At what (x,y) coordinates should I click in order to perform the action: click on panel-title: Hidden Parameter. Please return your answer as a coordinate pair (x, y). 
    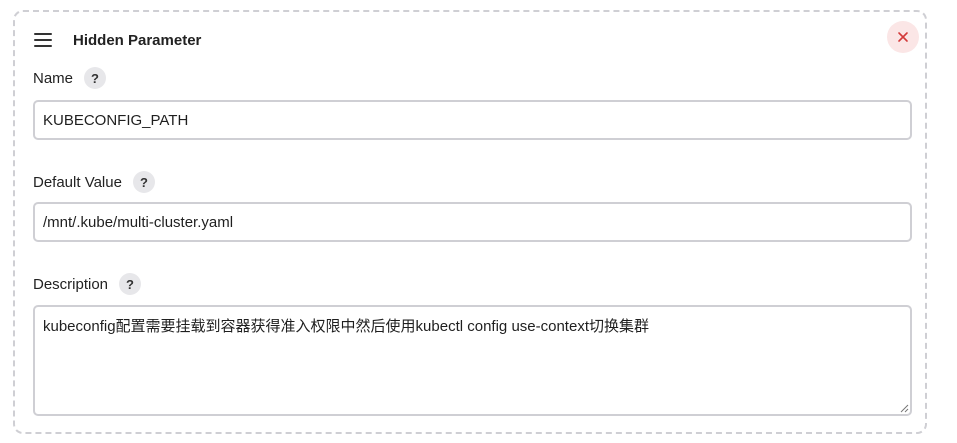
    Looking at the image, I should click on (137, 40).